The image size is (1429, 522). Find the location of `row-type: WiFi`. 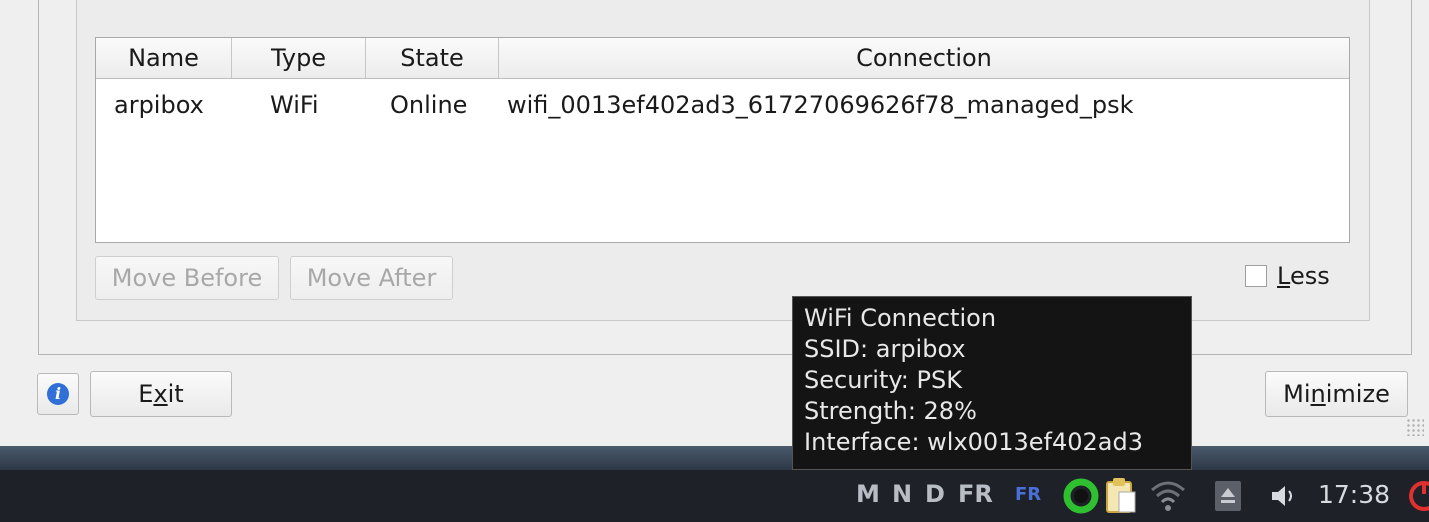

row-type: WiFi is located at coordinates (294, 105).